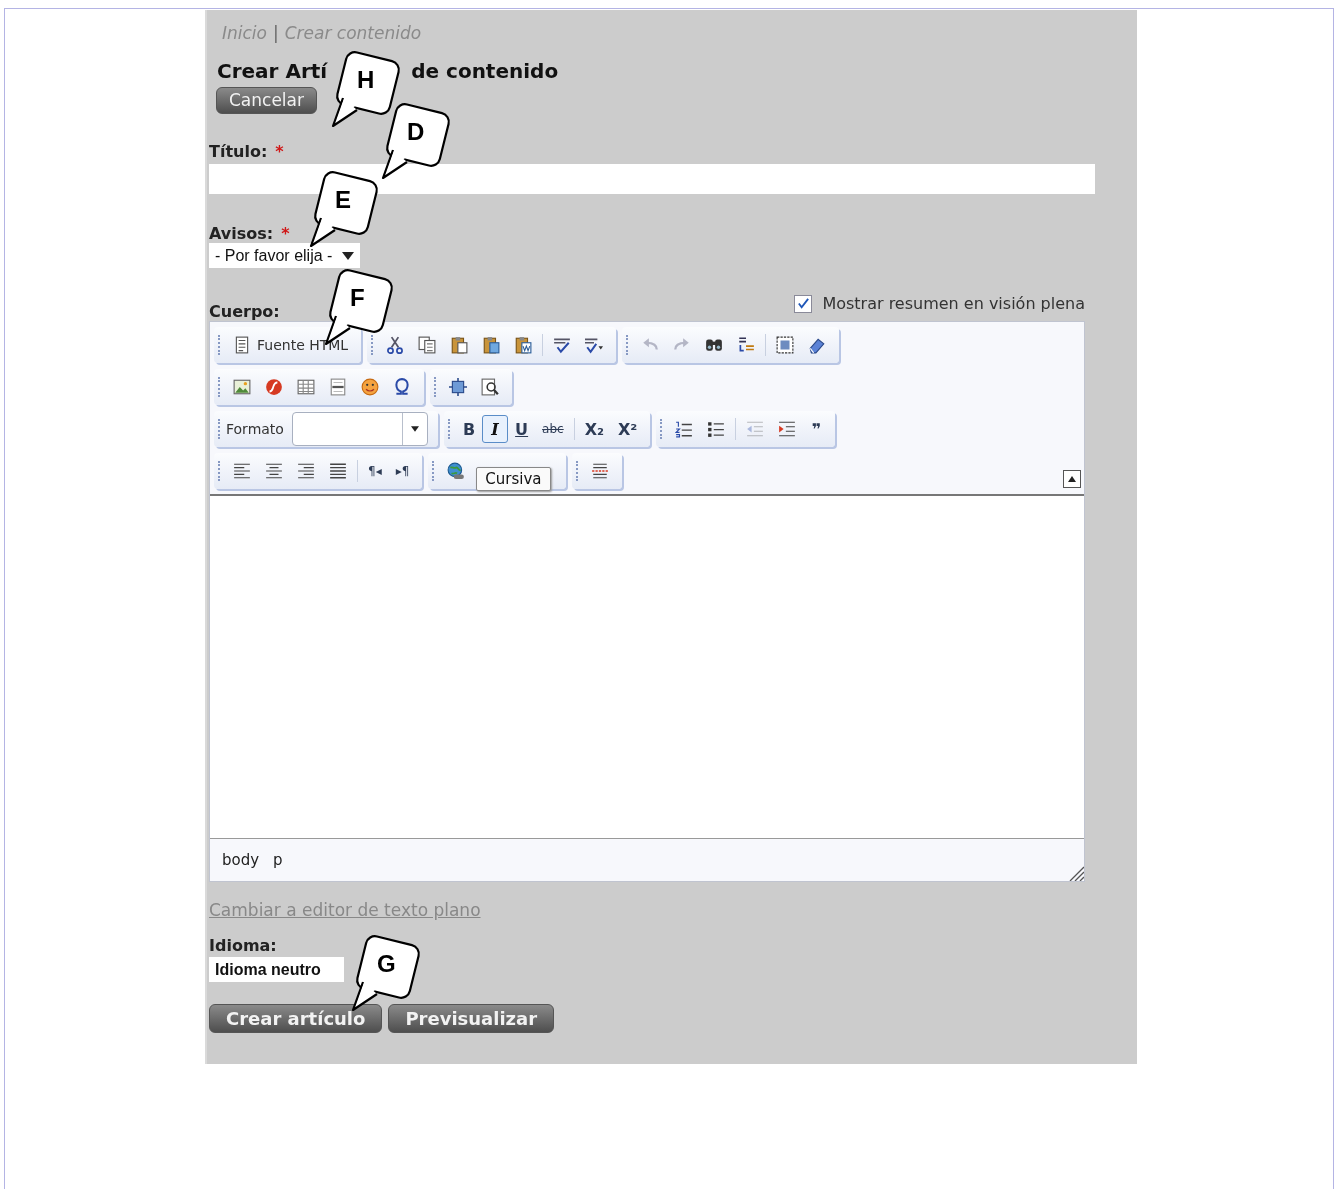  I want to click on callout-letter: F, so click(357, 298).